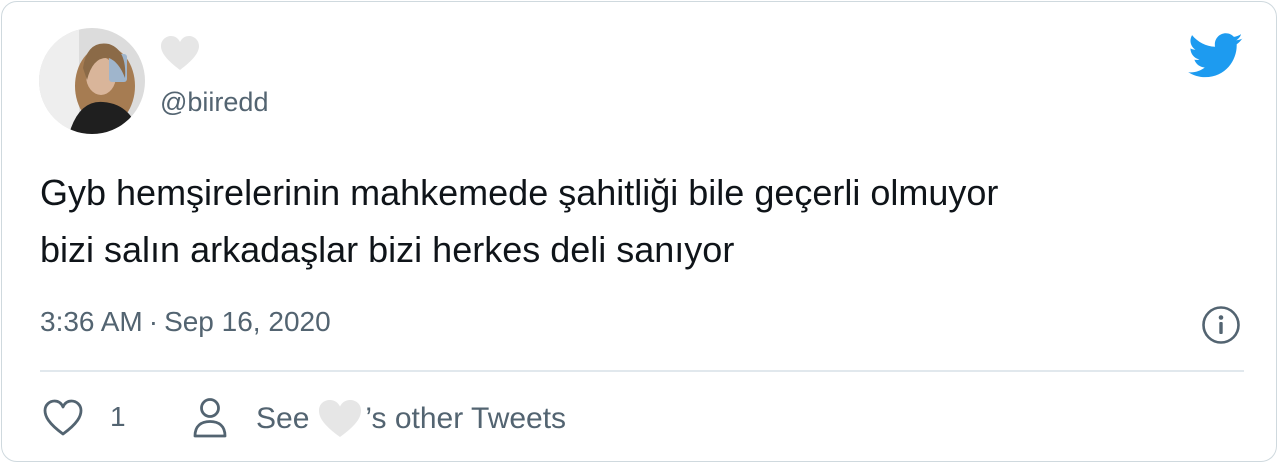 The width and height of the screenshot is (1280, 465). What do you see at coordinates (283, 418) in the screenshot?
I see `see-prefix: See` at bounding box center [283, 418].